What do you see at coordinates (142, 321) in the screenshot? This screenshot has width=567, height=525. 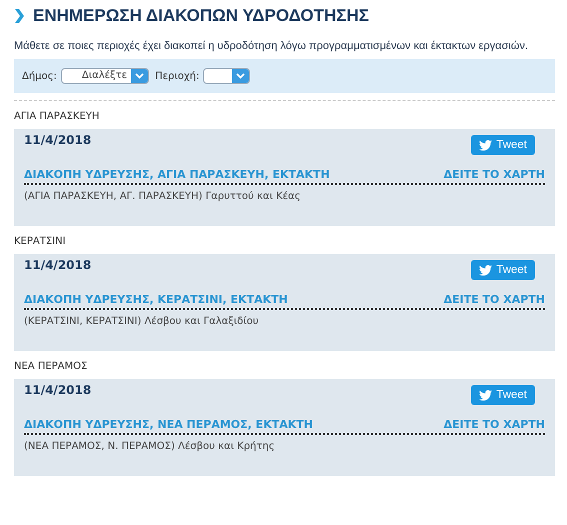 I see `outage-details: (ΚΕΡΑΤΣΙΝΙ, ΚΕΡΑΤΣΙΝΙ) Λέσβου και Γαλαξιδίου` at bounding box center [142, 321].